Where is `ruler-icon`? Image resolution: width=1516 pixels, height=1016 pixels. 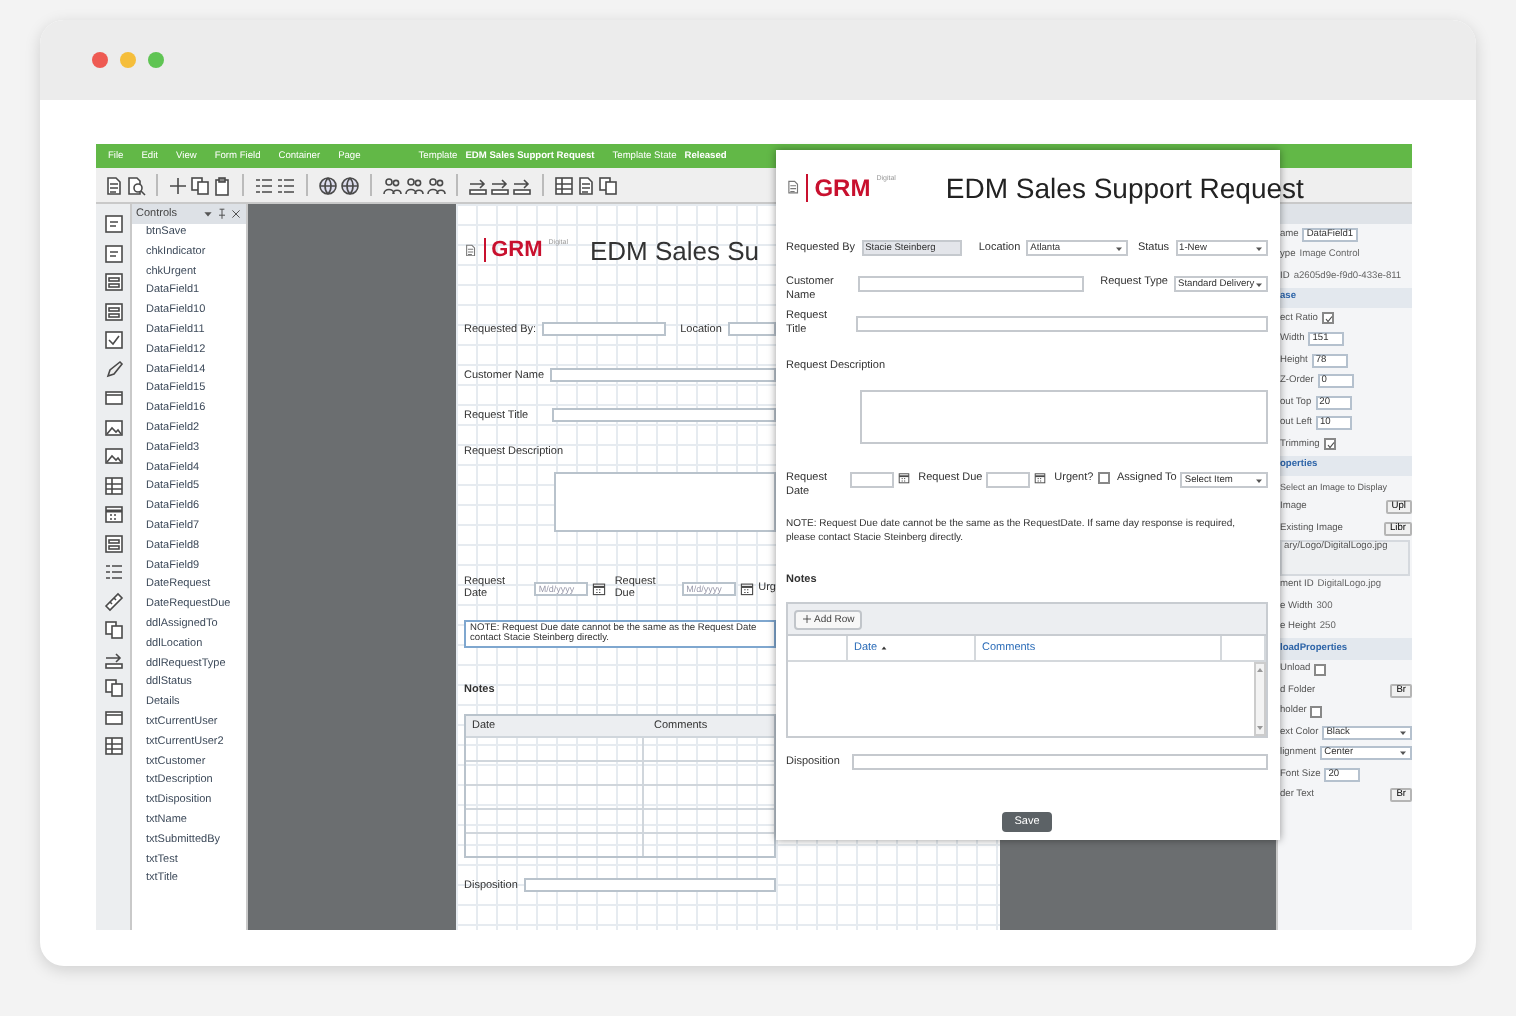 ruler-icon is located at coordinates (113, 601).